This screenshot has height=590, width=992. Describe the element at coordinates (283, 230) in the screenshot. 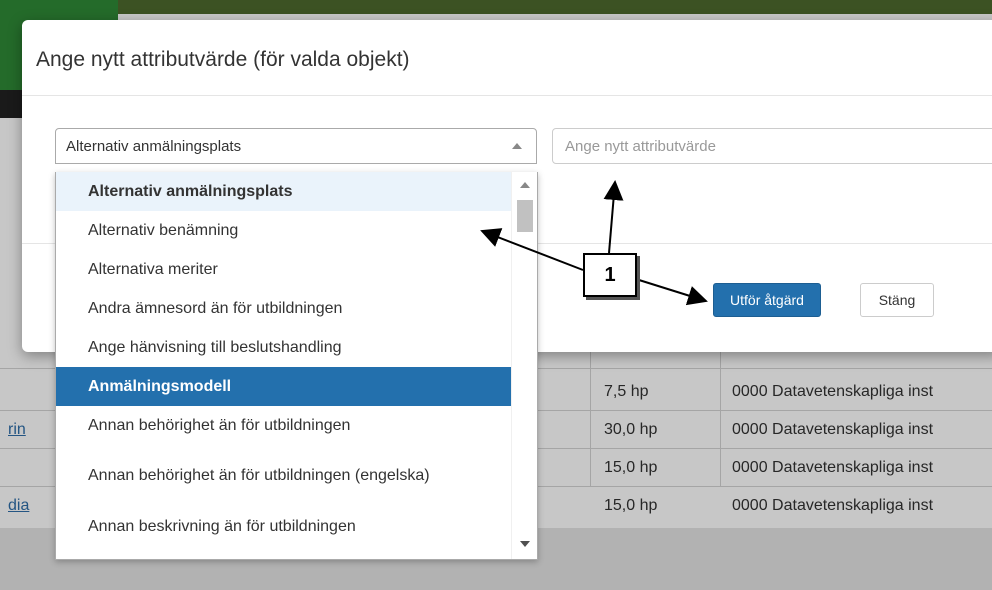

I see `dropdown-option: Alternativ benämning` at that location.